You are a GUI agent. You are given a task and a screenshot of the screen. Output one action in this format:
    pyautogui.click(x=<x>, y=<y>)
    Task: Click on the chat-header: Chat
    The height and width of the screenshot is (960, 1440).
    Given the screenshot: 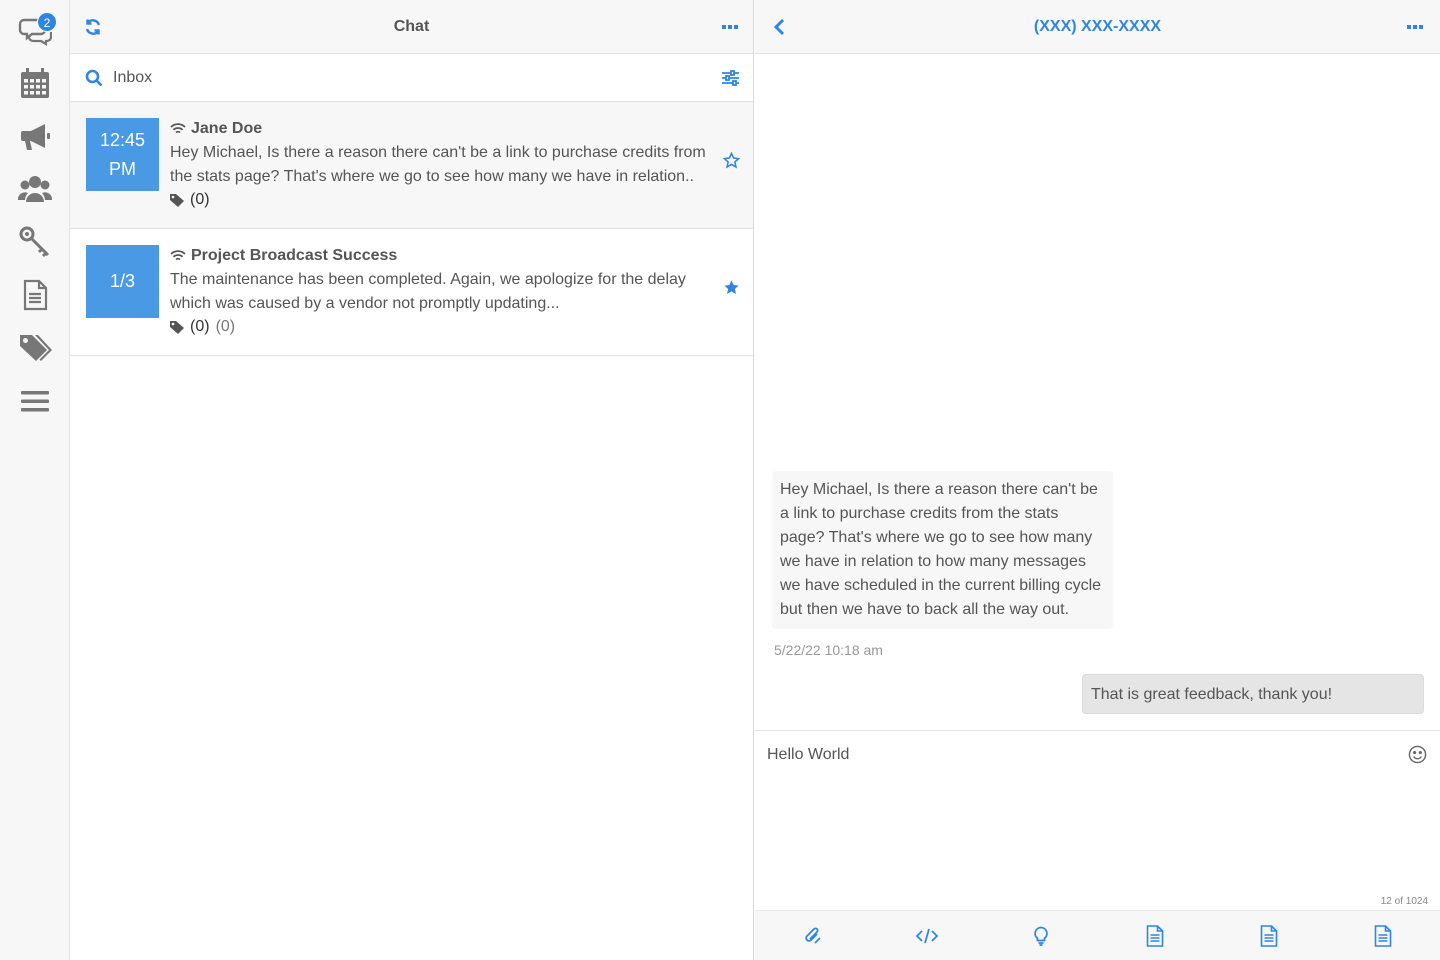 What is the action you would take?
    pyautogui.click(x=411, y=27)
    